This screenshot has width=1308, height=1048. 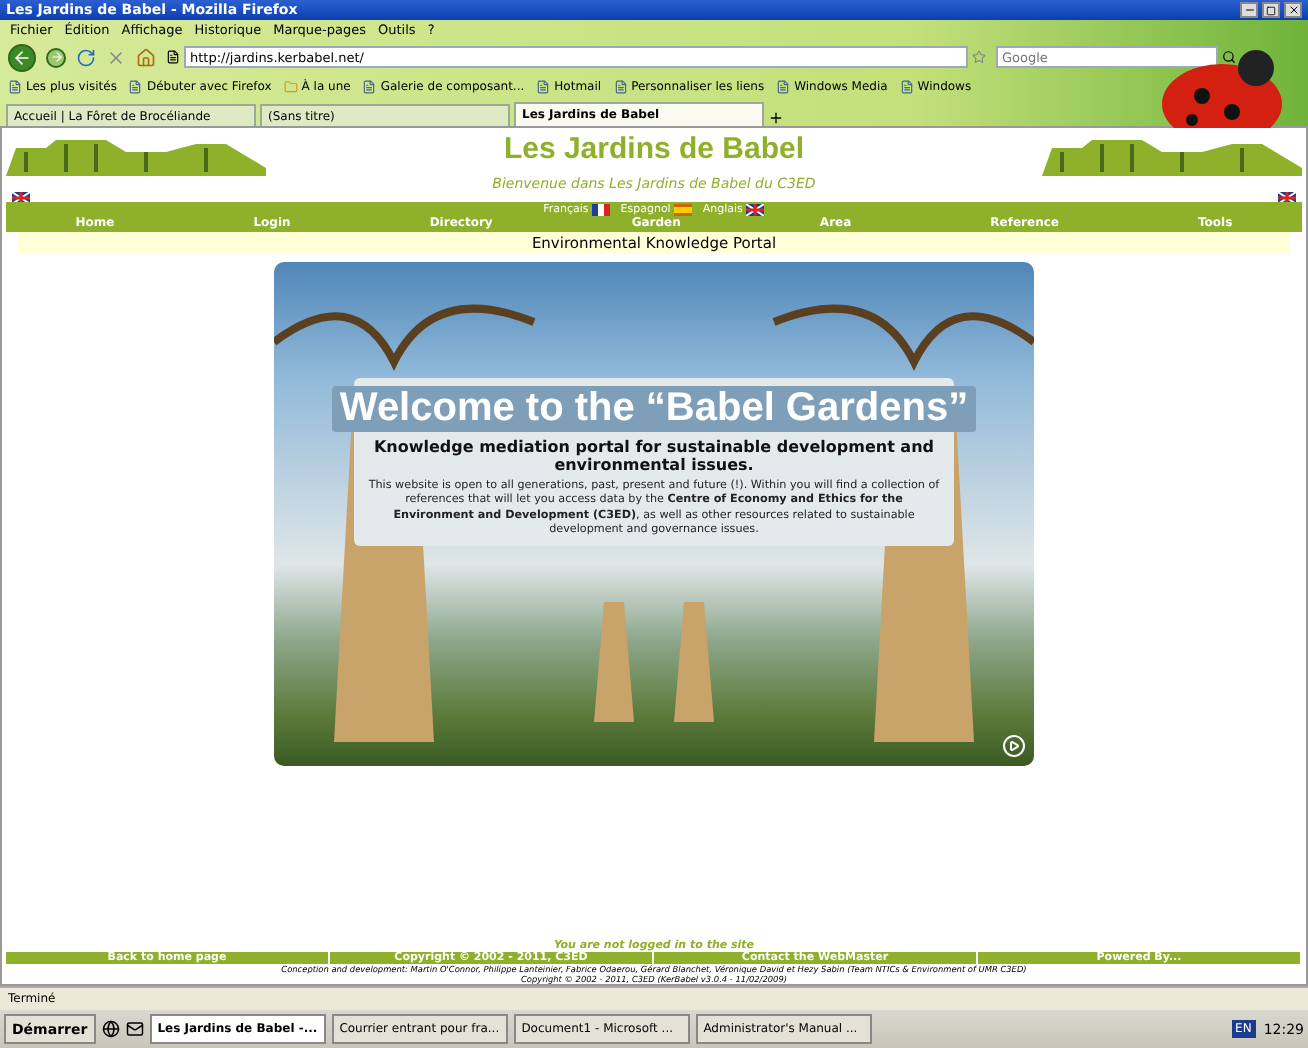 I want to click on banner-heading: Welcome to the “Babel Gardens”, so click(x=654, y=409).